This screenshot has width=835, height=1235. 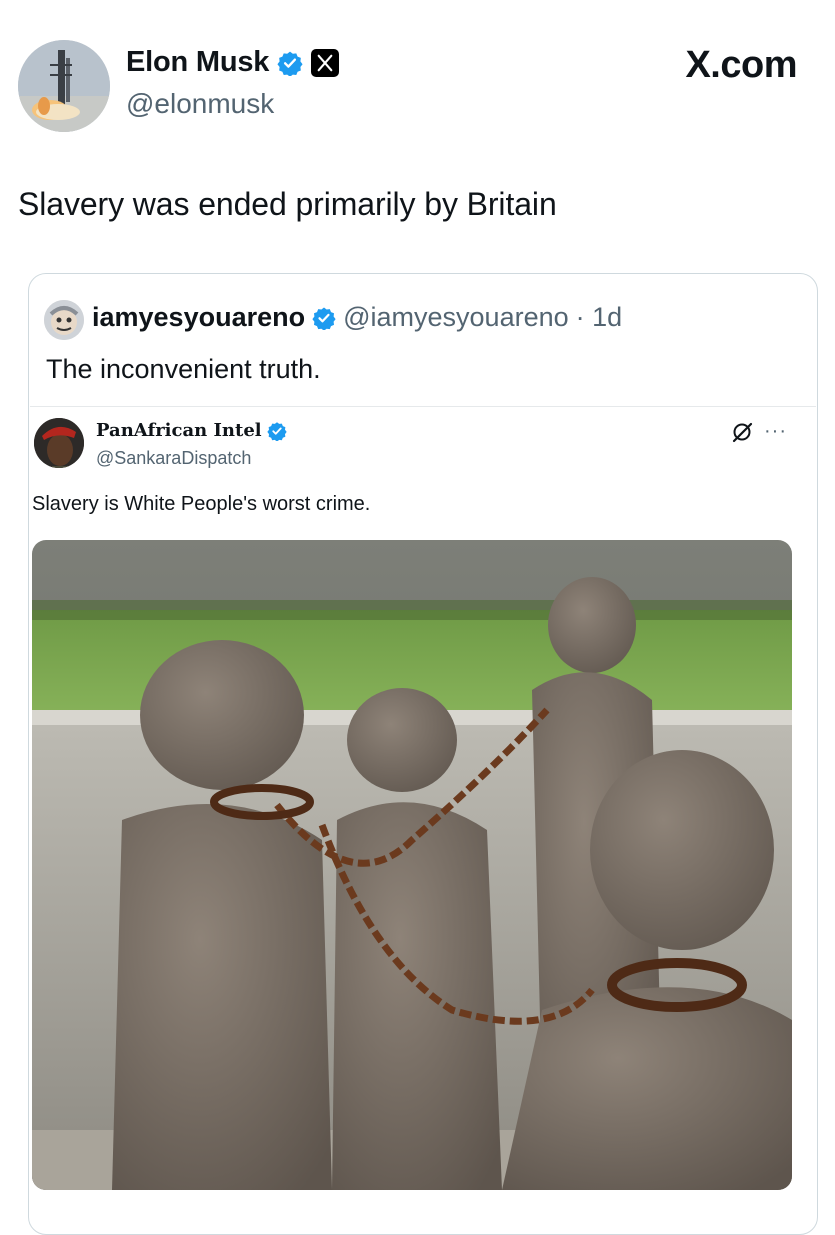 I want to click on embedded-avatar, so click(x=59, y=443).